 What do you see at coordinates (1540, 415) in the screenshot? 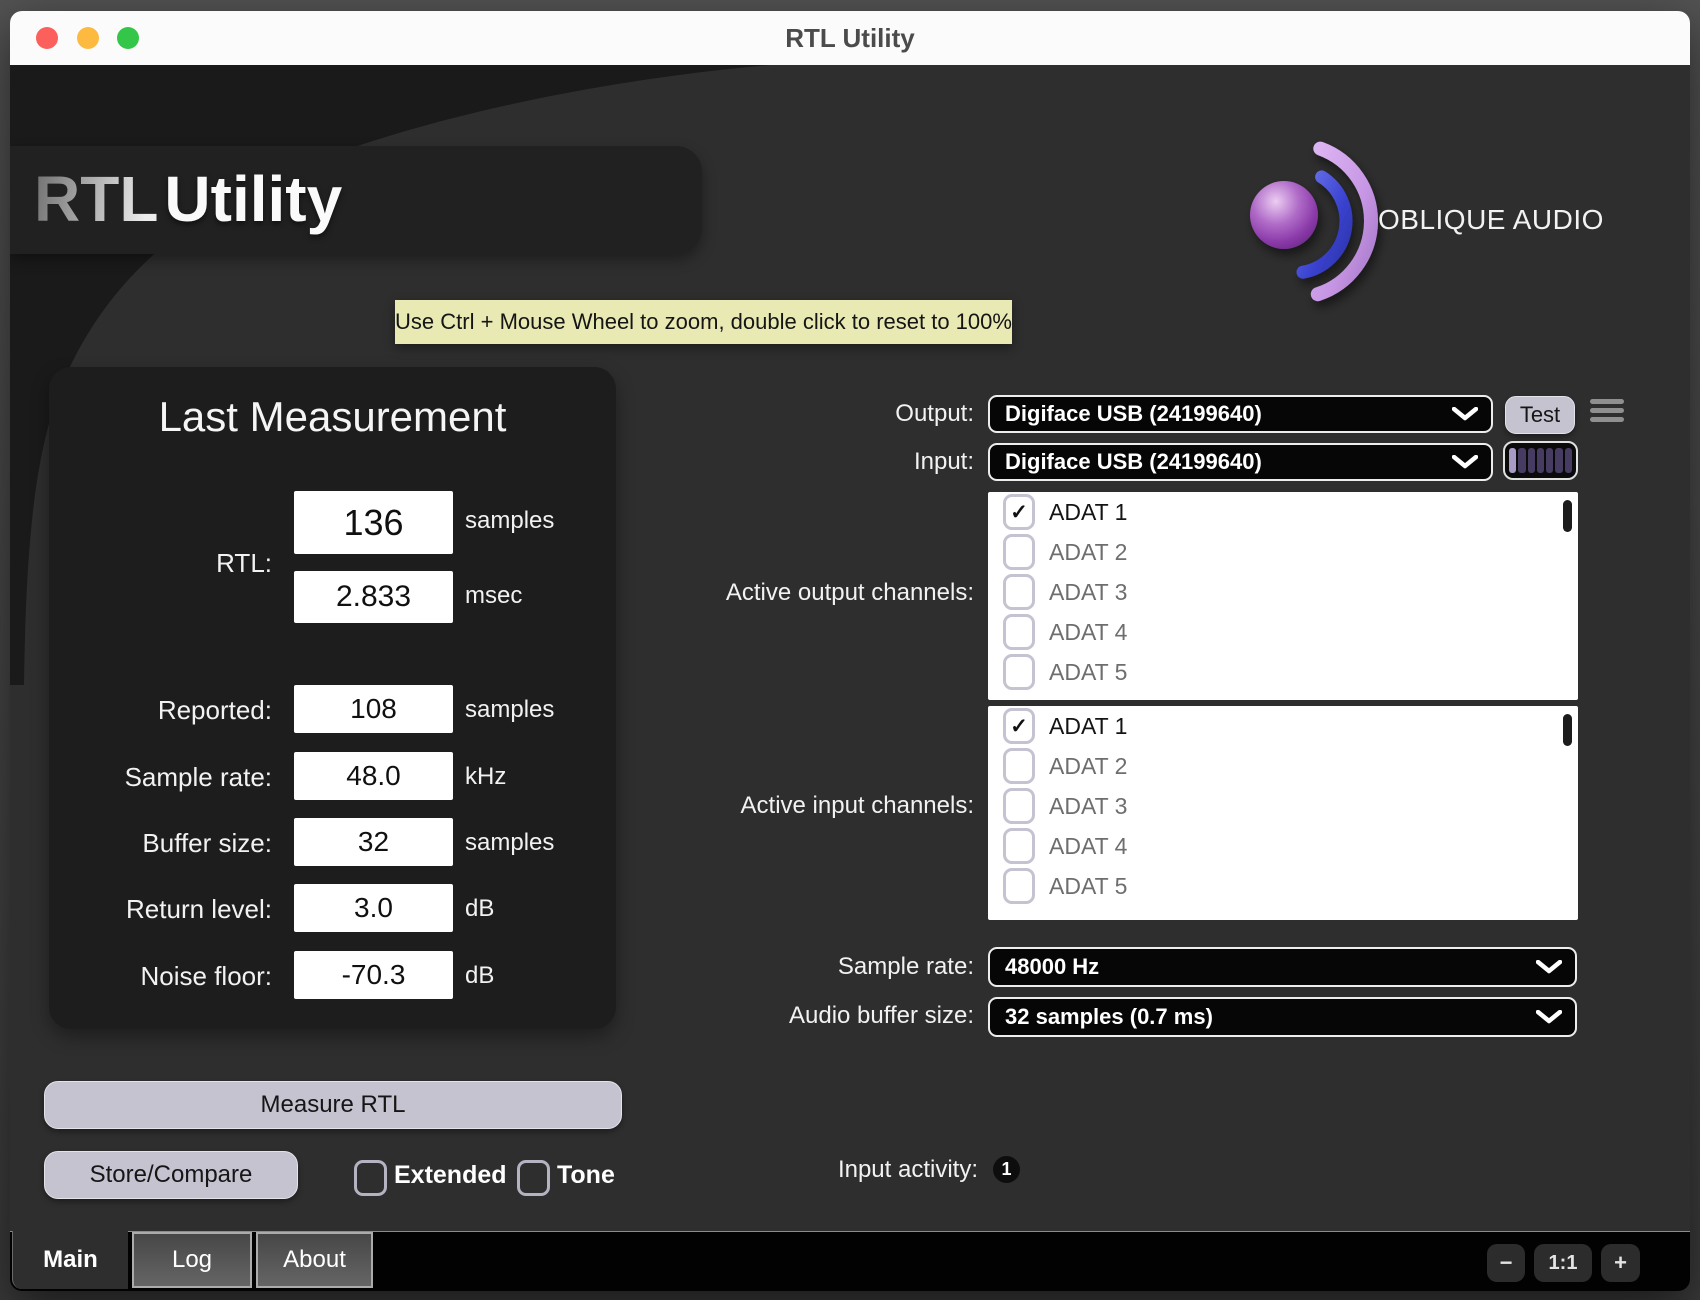
I see `test-button: Test` at bounding box center [1540, 415].